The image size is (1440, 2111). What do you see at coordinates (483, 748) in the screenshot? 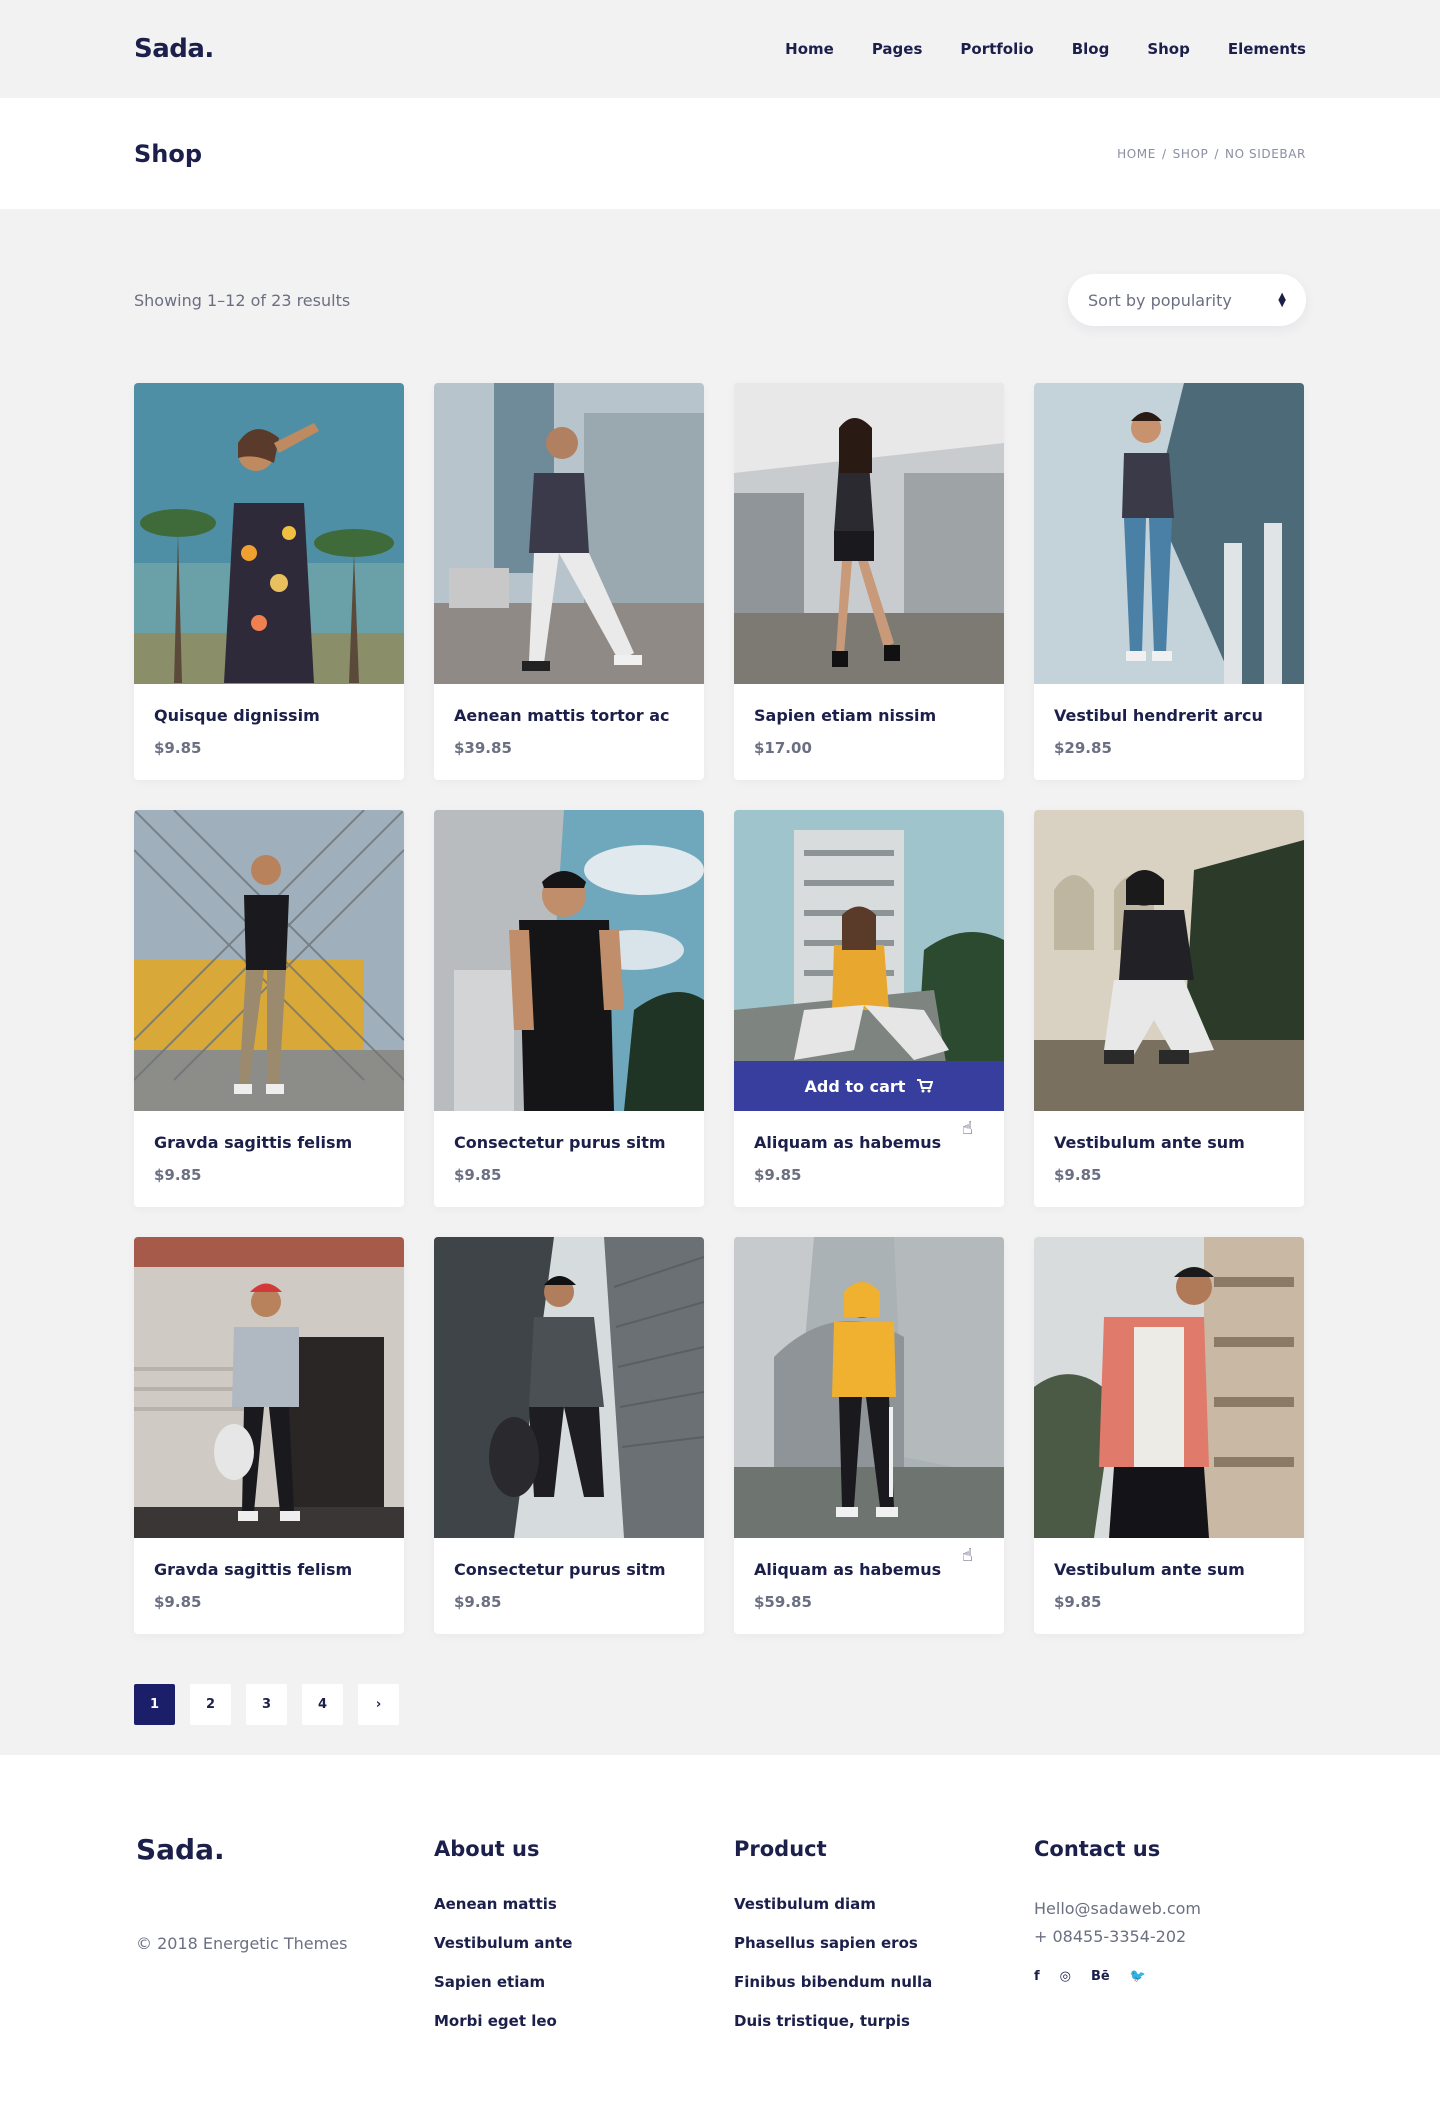
I see `product-price: $39.85` at bounding box center [483, 748].